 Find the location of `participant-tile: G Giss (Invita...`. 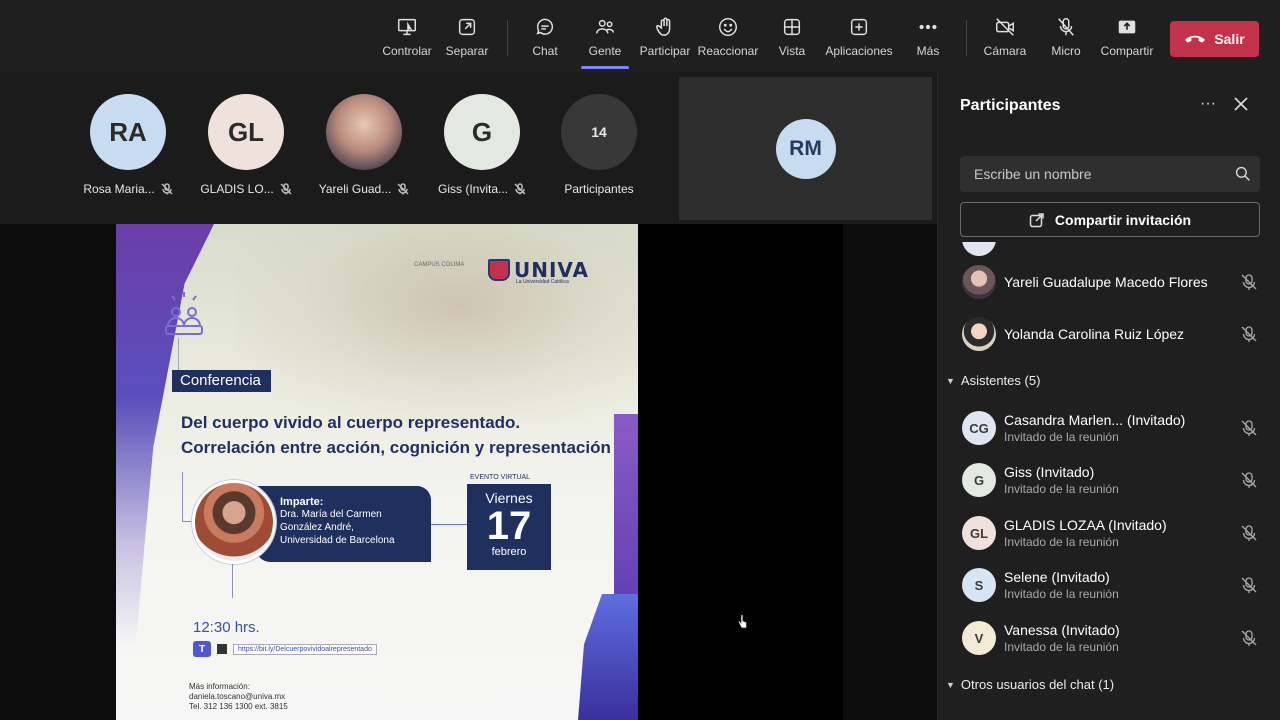

participant-tile: G Giss (Invita... is located at coordinates (482, 145).